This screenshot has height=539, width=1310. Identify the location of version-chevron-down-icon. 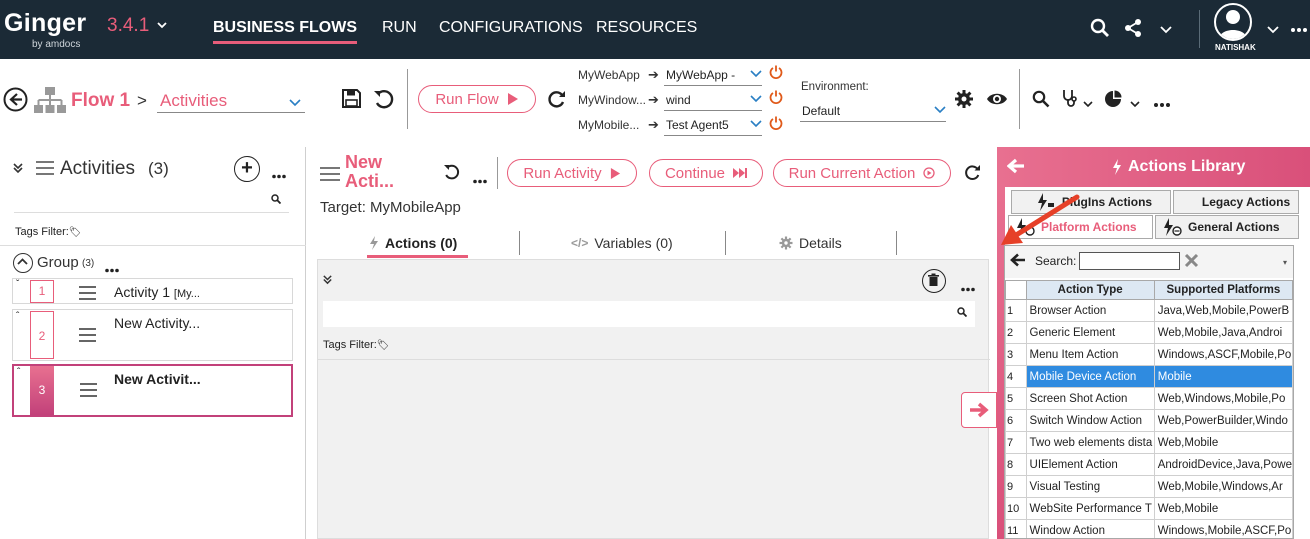
(162, 26).